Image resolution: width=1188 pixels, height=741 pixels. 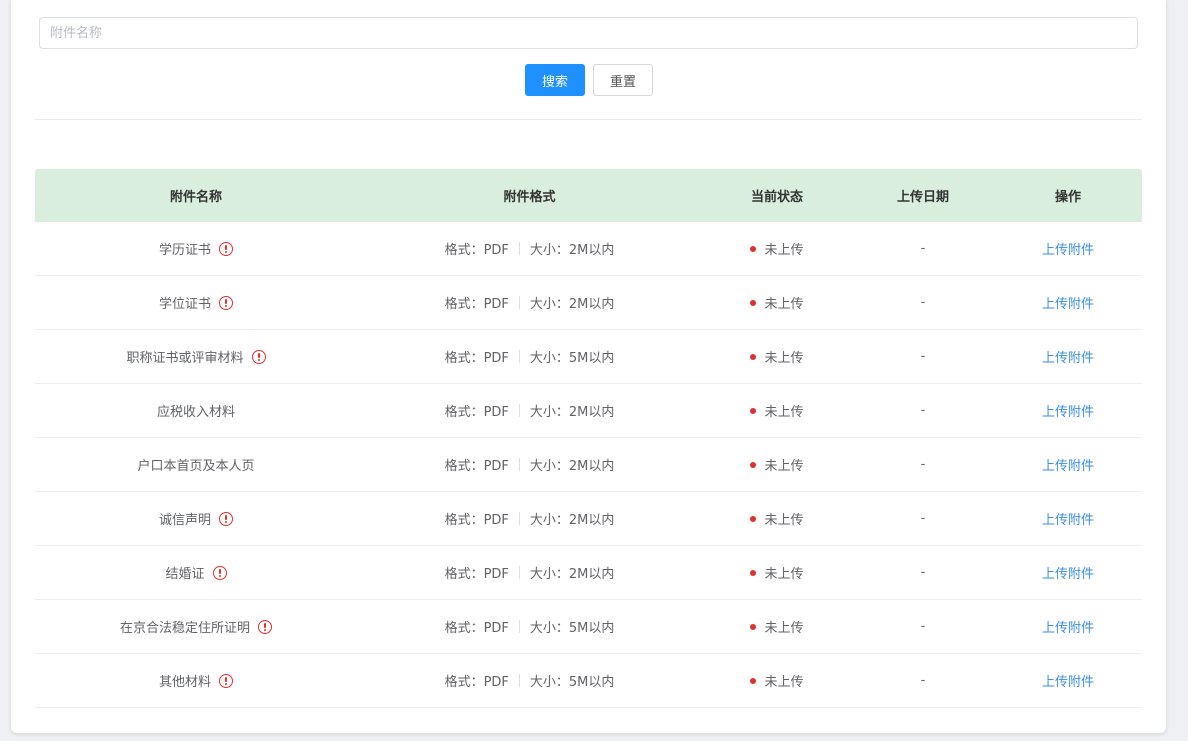 I want to click on header-actions: 操作, so click(x=1067, y=197).